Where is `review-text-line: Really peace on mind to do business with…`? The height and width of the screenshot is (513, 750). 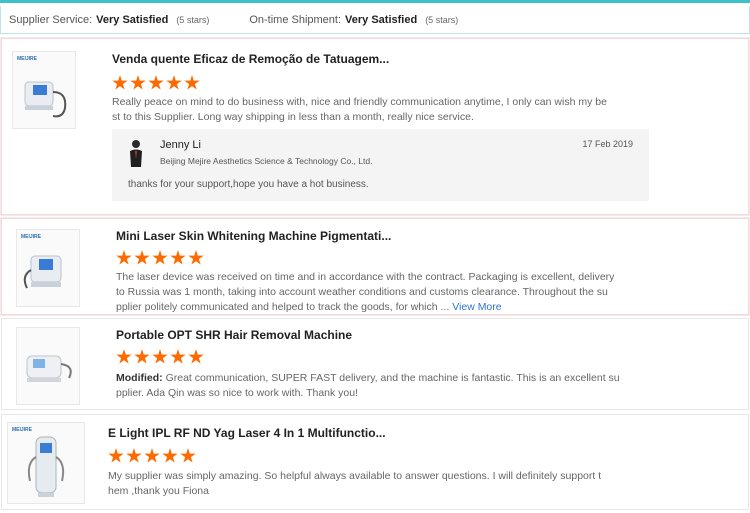 review-text-line: Really peace on mind to do business with… is located at coordinates (359, 102).